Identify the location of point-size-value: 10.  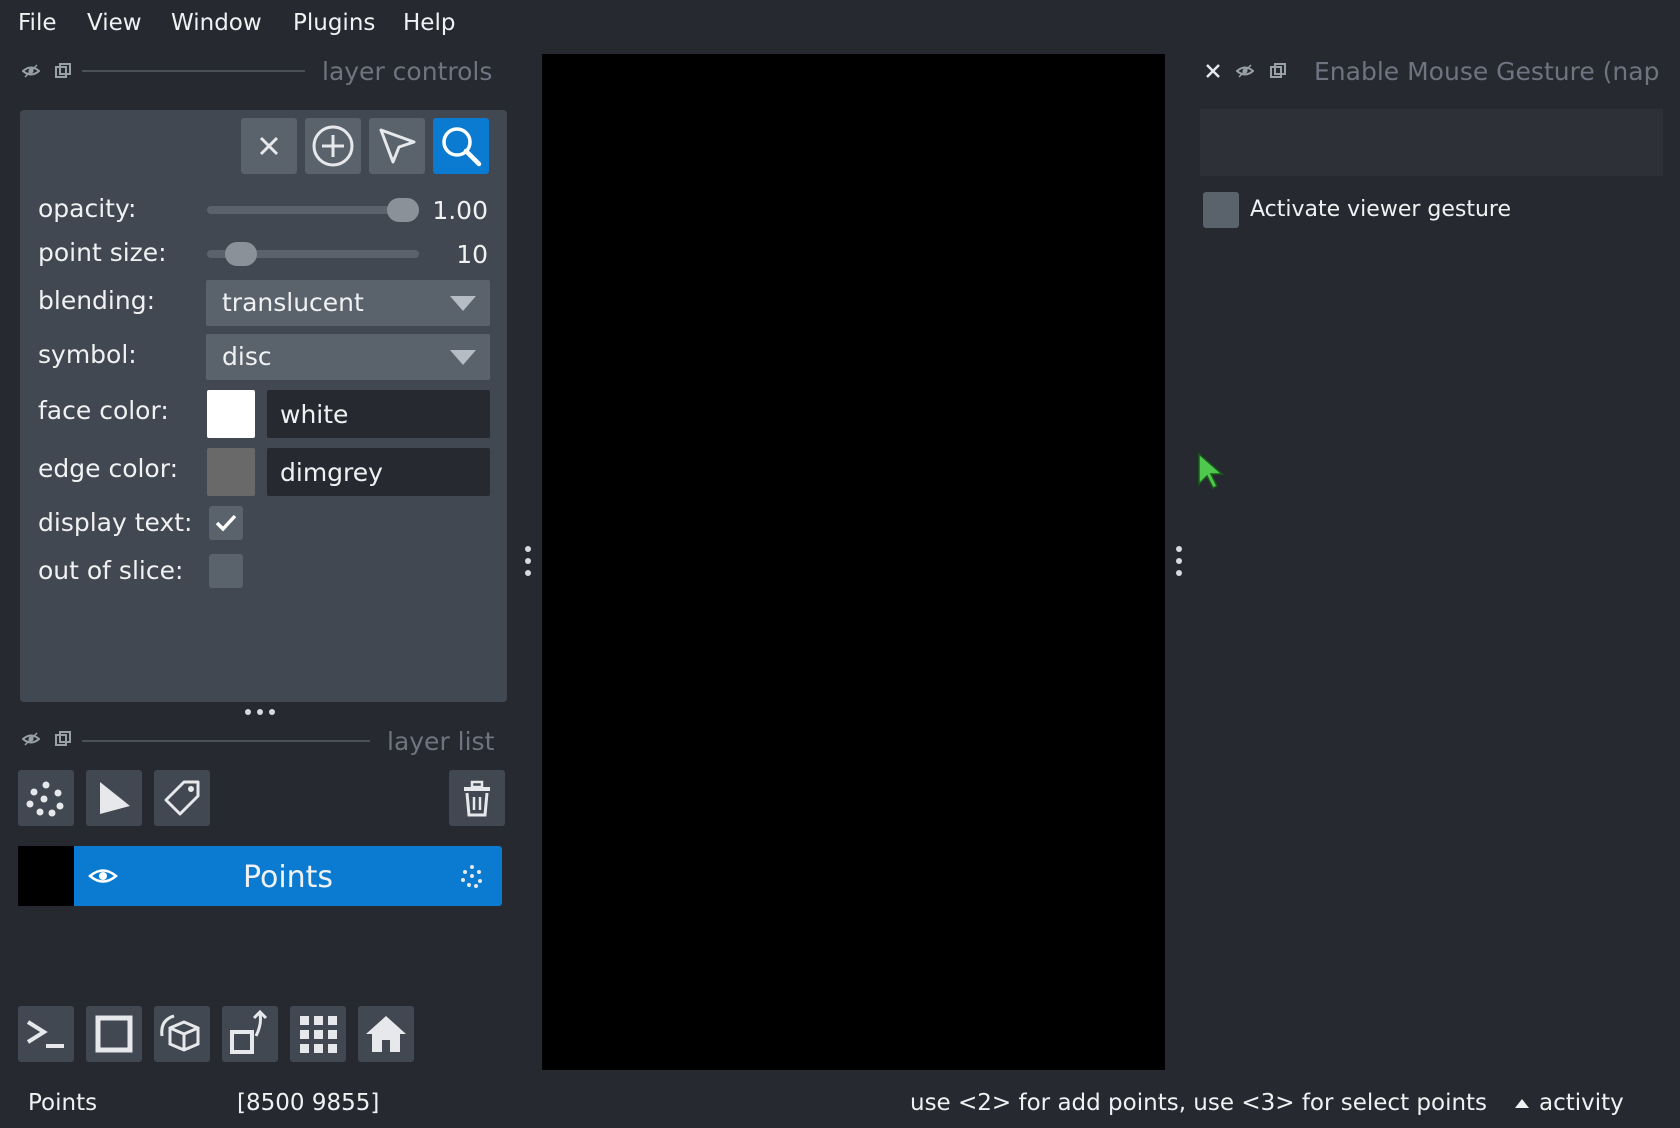
(472, 254).